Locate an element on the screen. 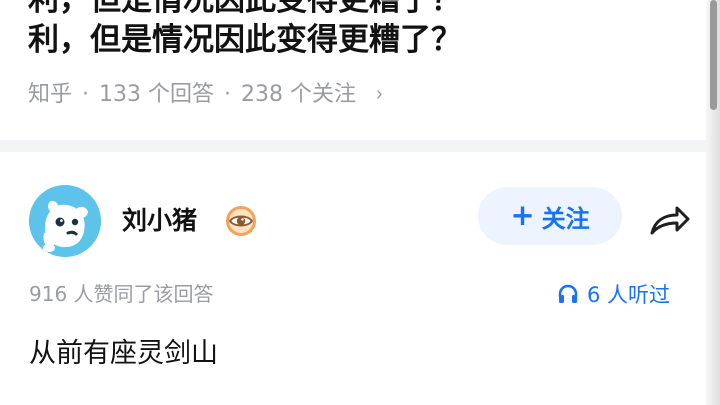  plus-icon: + is located at coordinates (522, 214).